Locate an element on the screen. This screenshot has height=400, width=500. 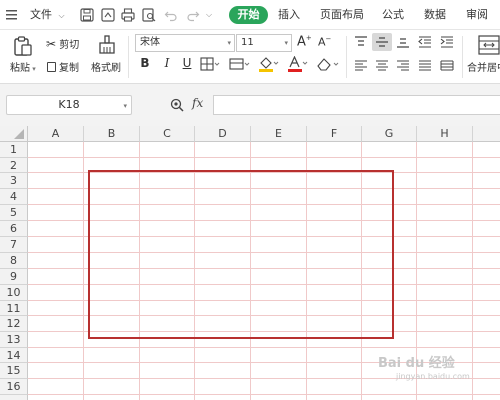
file-menu: 文件 ⌵ is located at coordinates (47, 15).